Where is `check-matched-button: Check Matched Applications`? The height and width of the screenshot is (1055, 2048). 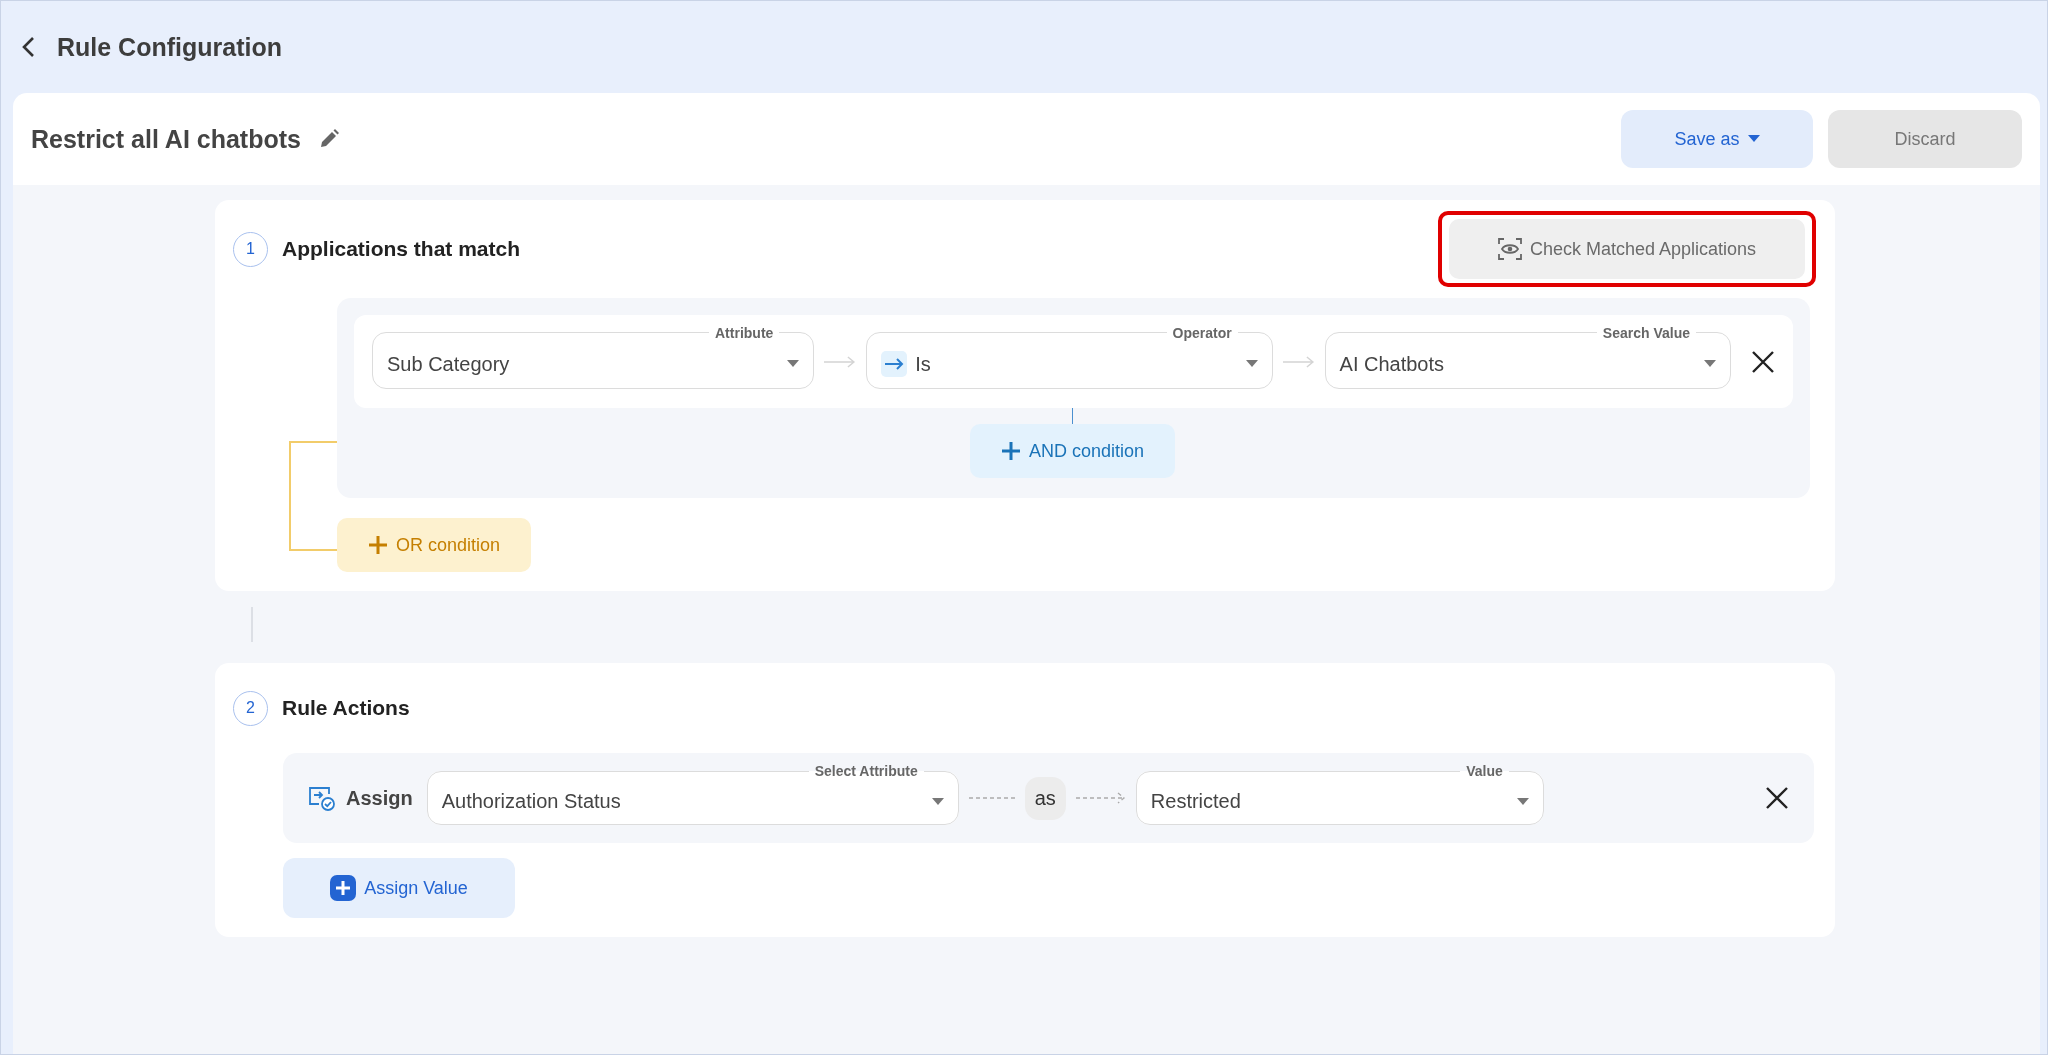 check-matched-button: Check Matched Applications is located at coordinates (1627, 249).